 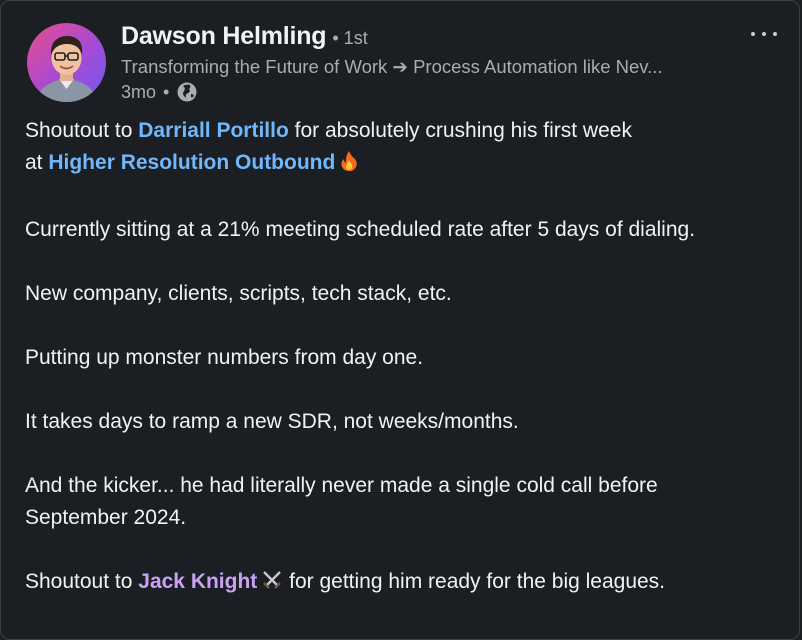 What do you see at coordinates (66, 69) in the screenshot?
I see `avatar-portrait` at bounding box center [66, 69].